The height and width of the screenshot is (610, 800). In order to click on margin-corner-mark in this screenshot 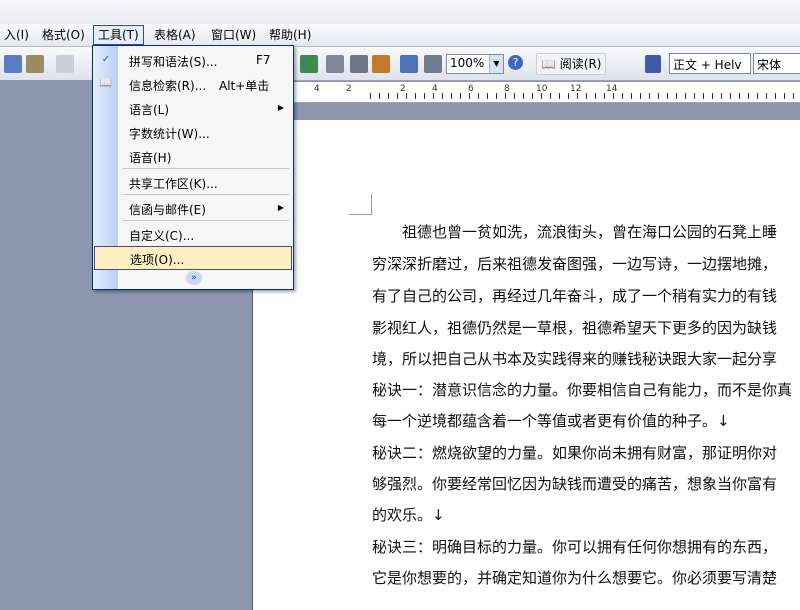, I will do `click(360, 204)`.